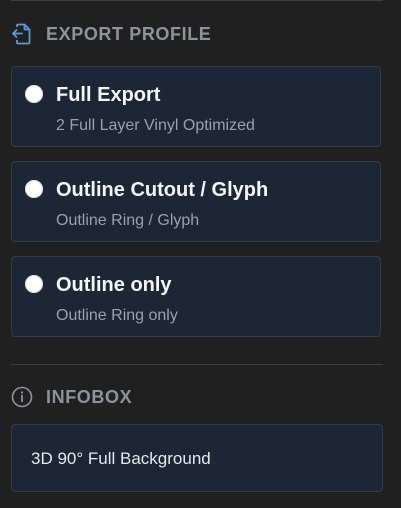 Image resolution: width=401 pixels, height=508 pixels. I want to click on file-export-icon, so click(22, 34).